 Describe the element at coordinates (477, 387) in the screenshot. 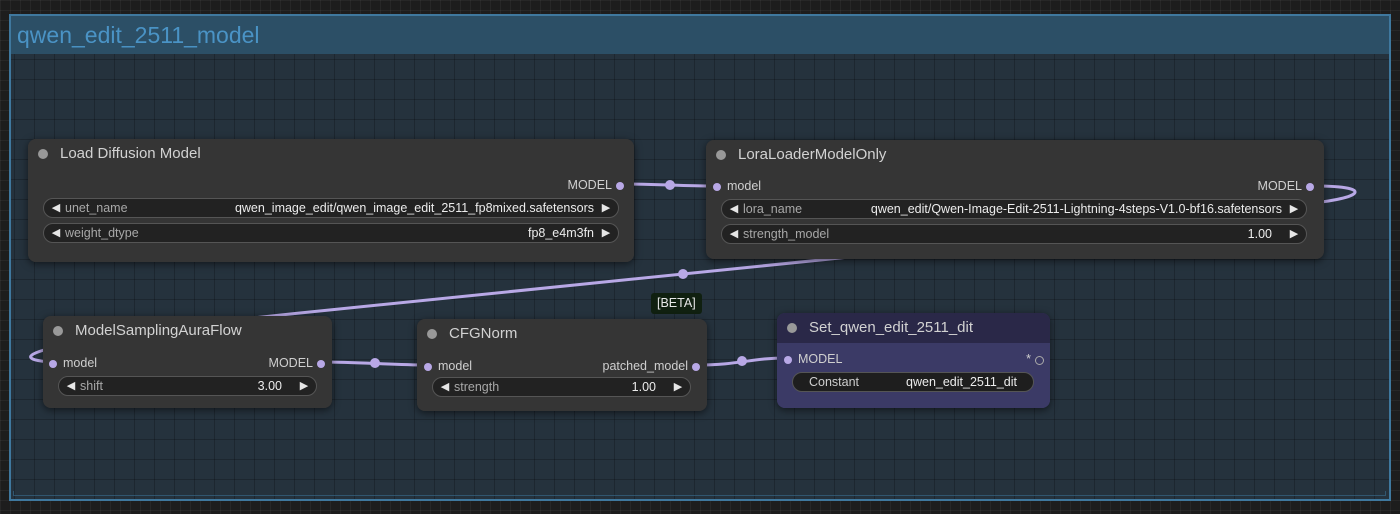

I see `widget-label: strength` at that location.